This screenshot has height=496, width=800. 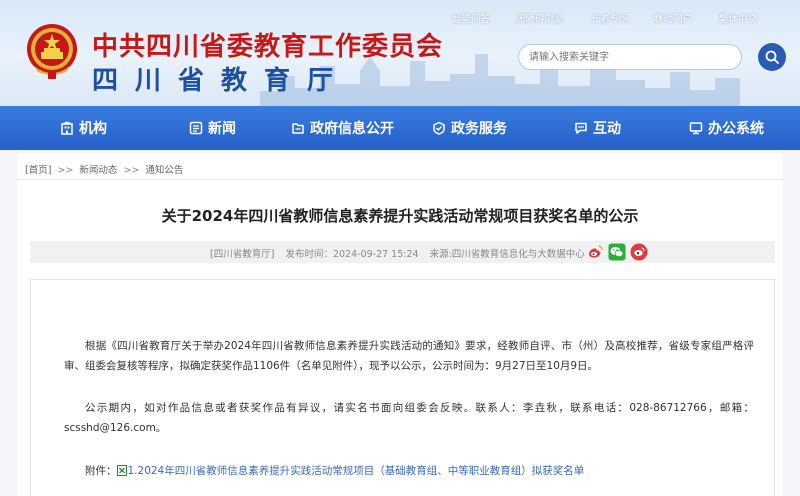 What do you see at coordinates (52, 51) in the screenshot?
I see `national-emblem-logo` at bounding box center [52, 51].